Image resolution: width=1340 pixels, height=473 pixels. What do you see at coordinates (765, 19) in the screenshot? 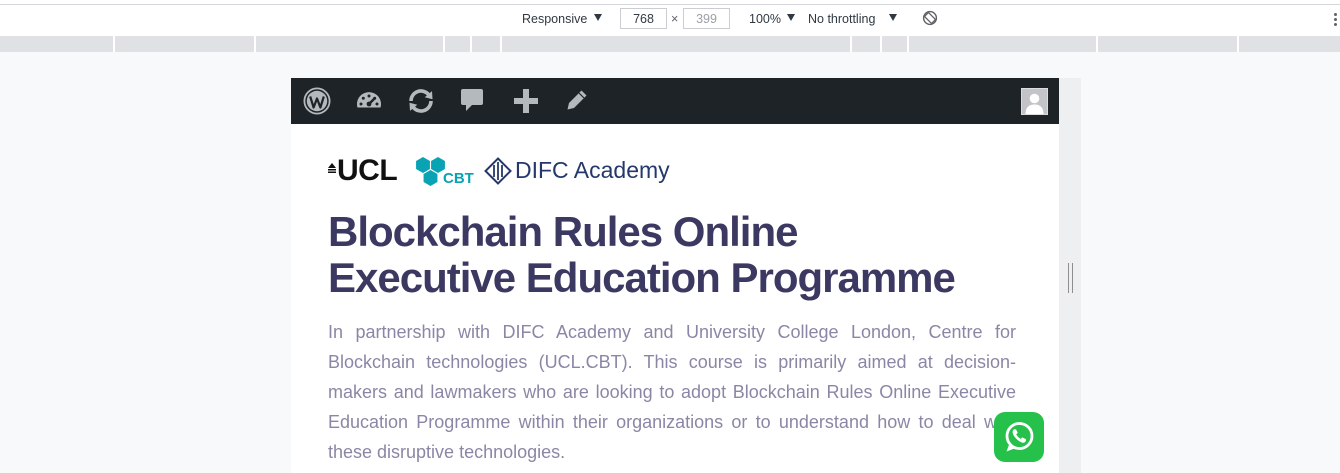
I see `zoom-dropdown-label: 100%` at bounding box center [765, 19].